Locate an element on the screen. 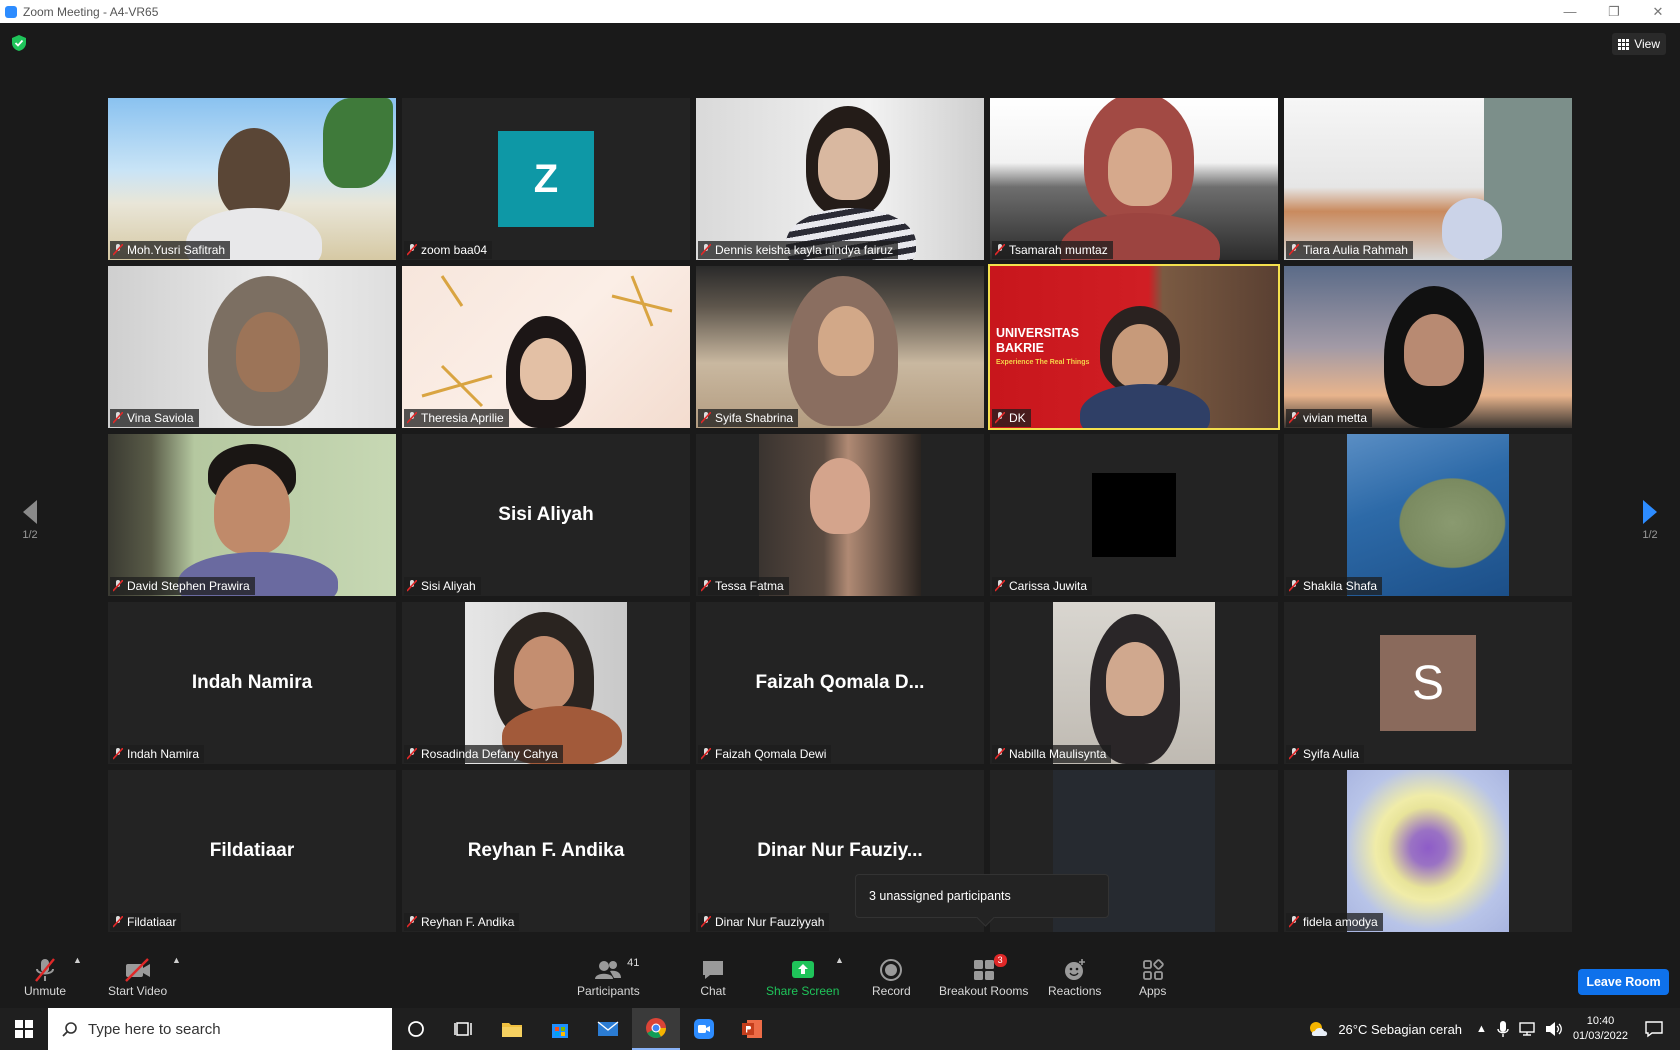 This screenshot has width=1680, height=1050. minimize-button: — is located at coordinates (1570, 11).